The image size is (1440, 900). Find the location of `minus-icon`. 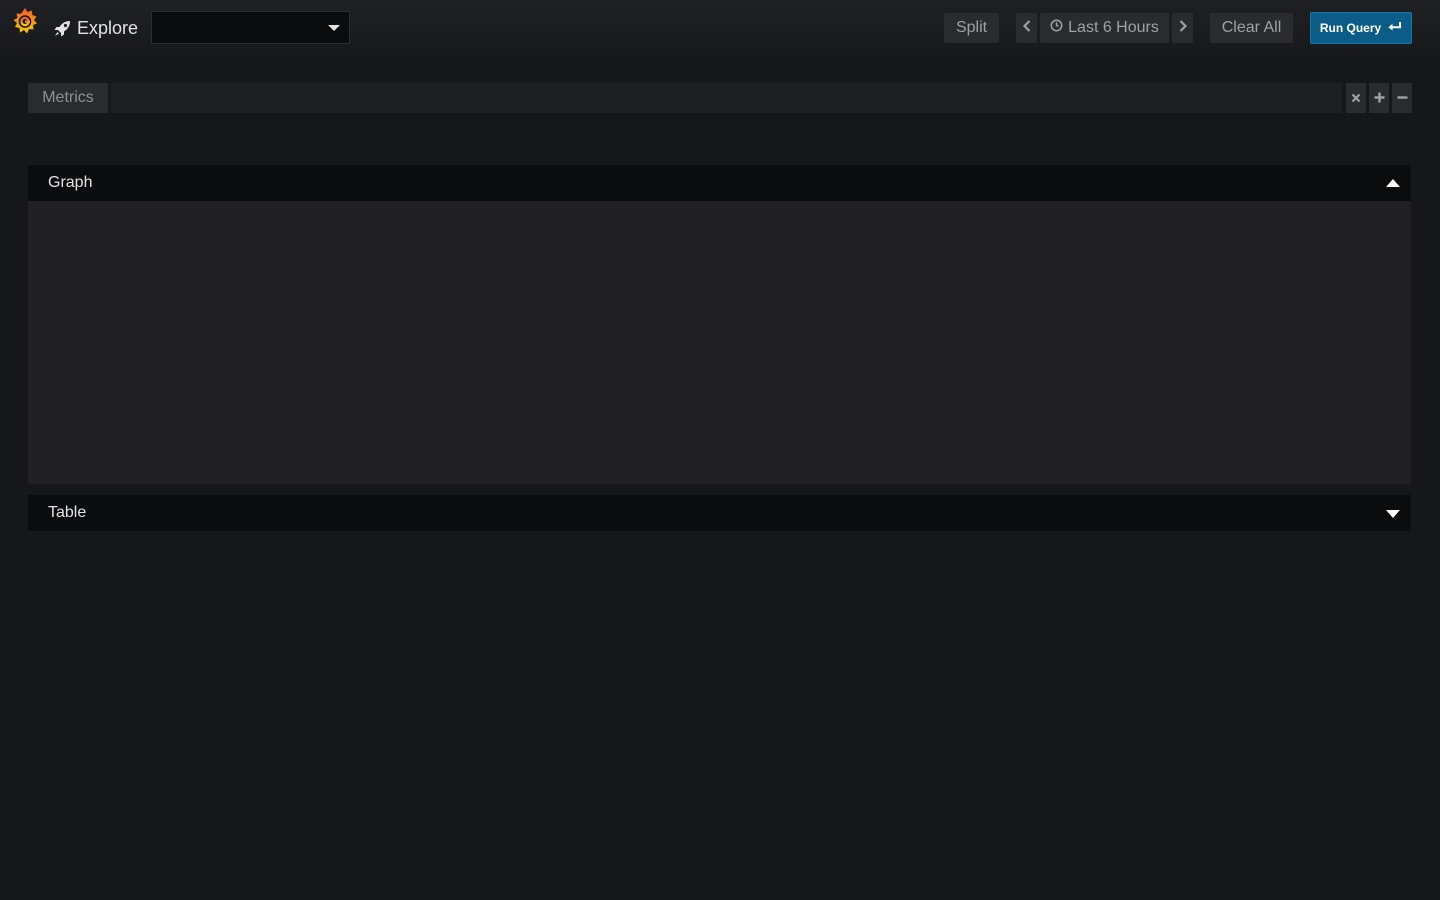

minus-icon is located at coordinates (1402, 98).